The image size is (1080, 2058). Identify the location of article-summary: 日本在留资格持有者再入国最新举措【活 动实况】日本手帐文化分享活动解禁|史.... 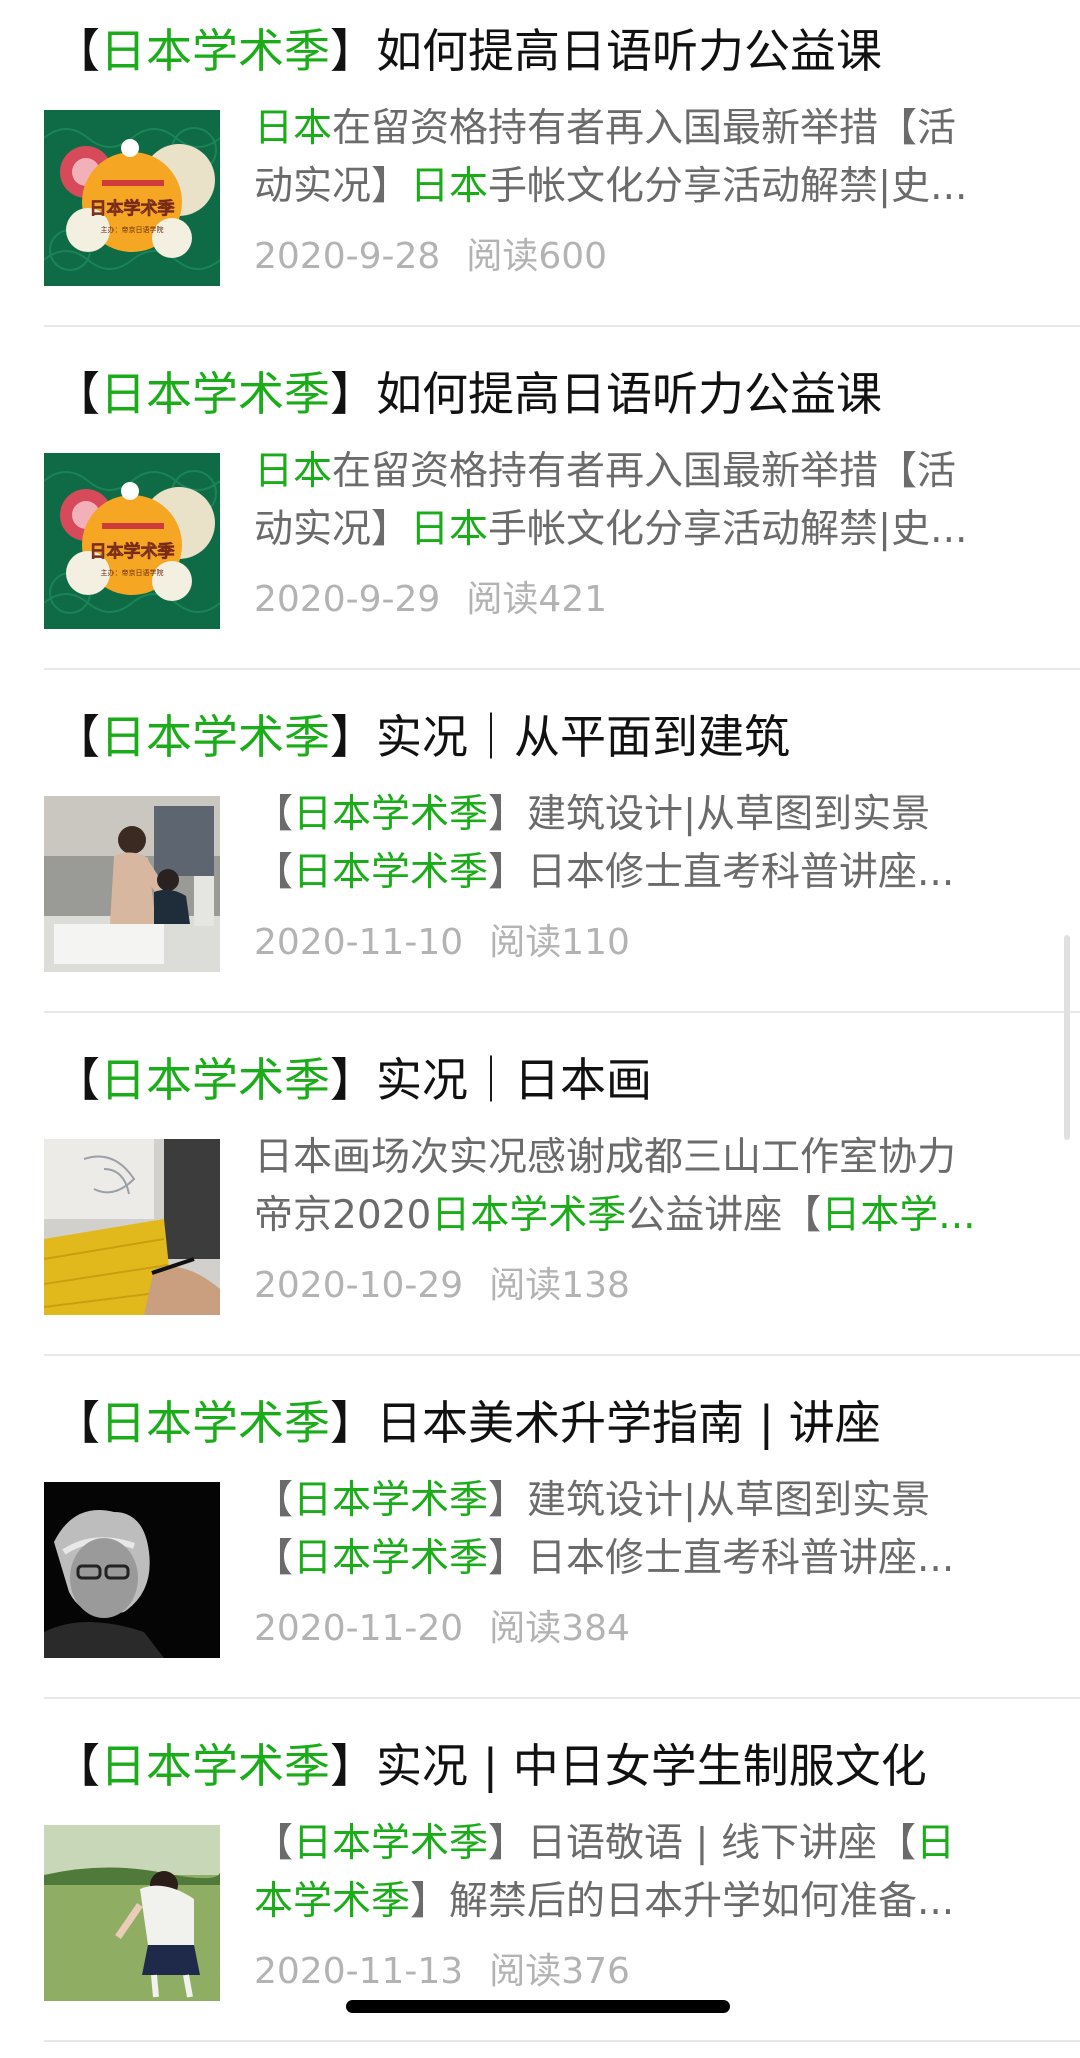
(642, 501).